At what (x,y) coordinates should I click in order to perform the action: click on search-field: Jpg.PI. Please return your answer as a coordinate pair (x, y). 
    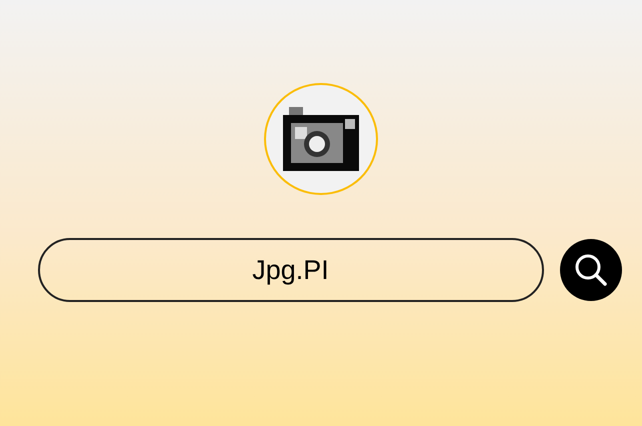
    Looking at the image, I should click on (291, 270).